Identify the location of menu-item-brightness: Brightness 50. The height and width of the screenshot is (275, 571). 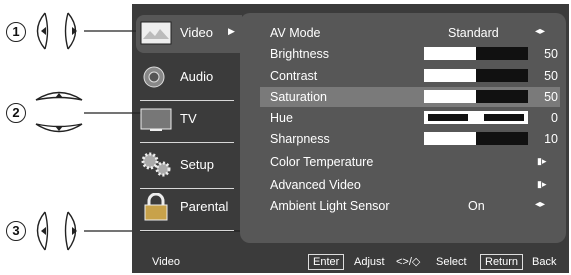
(412, 54).